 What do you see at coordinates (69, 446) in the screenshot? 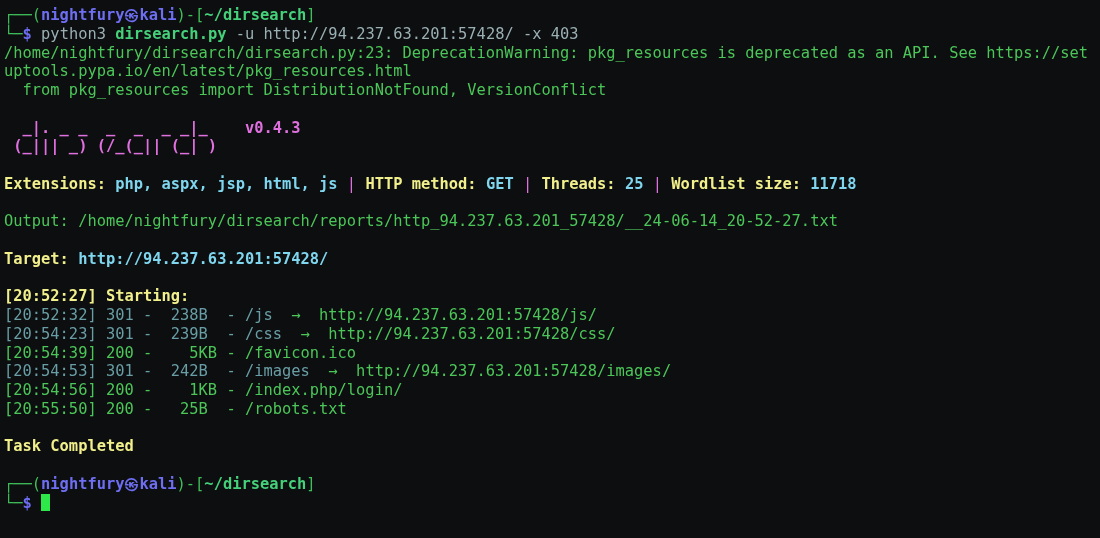
I see `terminal-line: Task Completed` at bounding box center [69, 446].